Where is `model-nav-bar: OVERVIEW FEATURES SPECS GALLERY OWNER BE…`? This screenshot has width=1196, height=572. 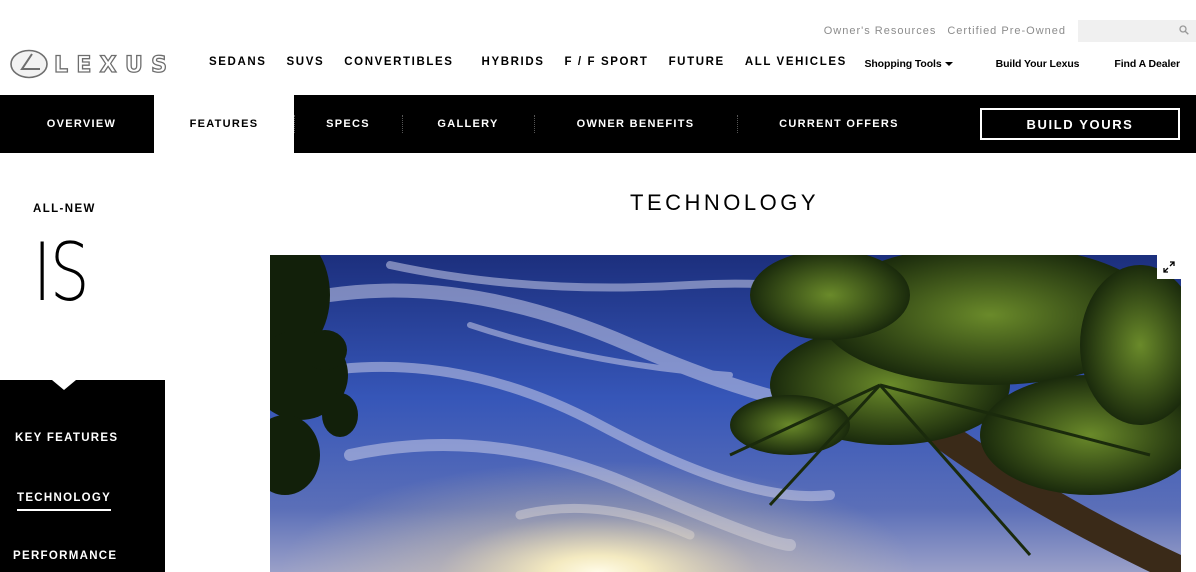 model-nav-bar: OVERVIEW FEATURES SPECS GALLERY OWNER BE… is located at coordinates (598, 124).